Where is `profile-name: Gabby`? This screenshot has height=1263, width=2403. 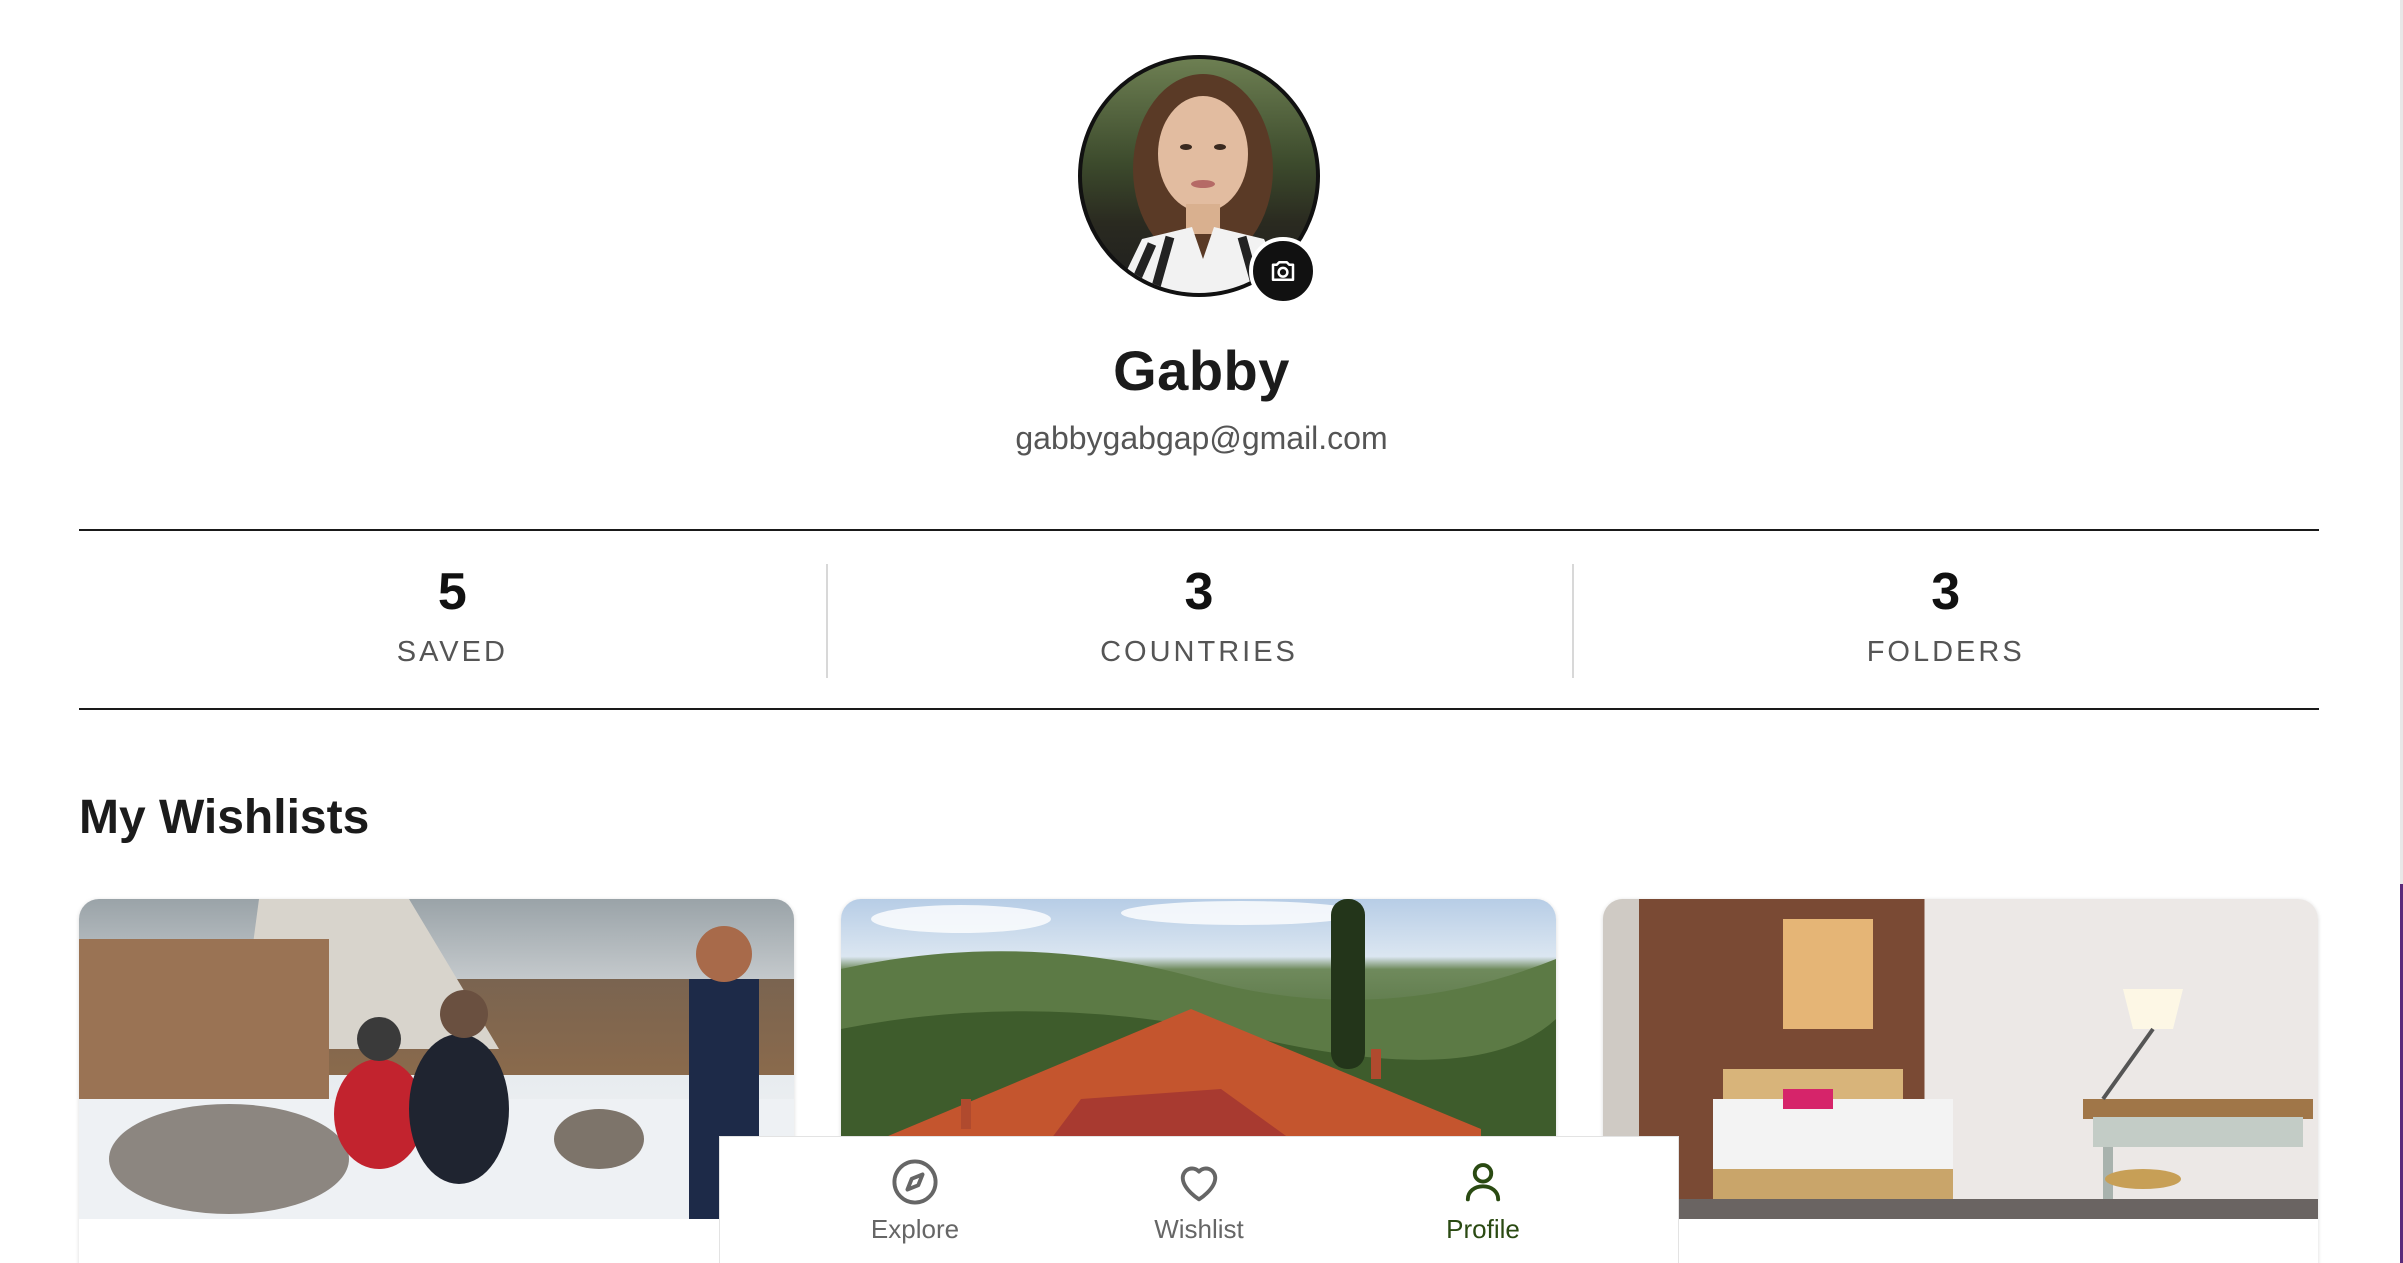 profile-name: Gabby is located at coordinates (1201, 370).